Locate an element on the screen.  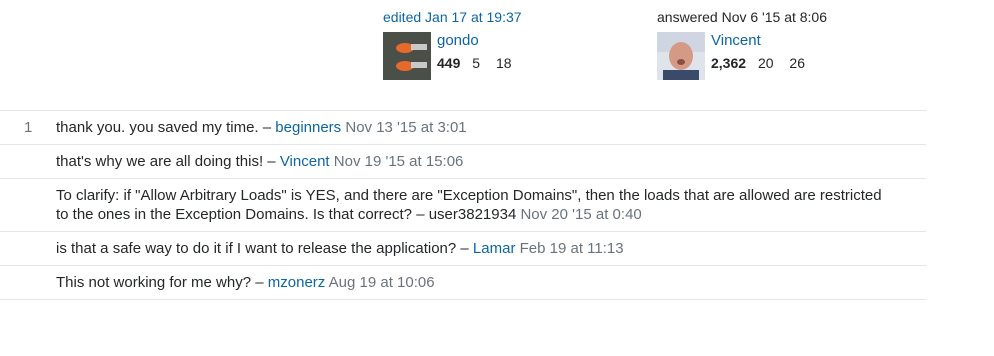
answerer-stats: 2,362 20 26 is located at coordinates (764, 63).